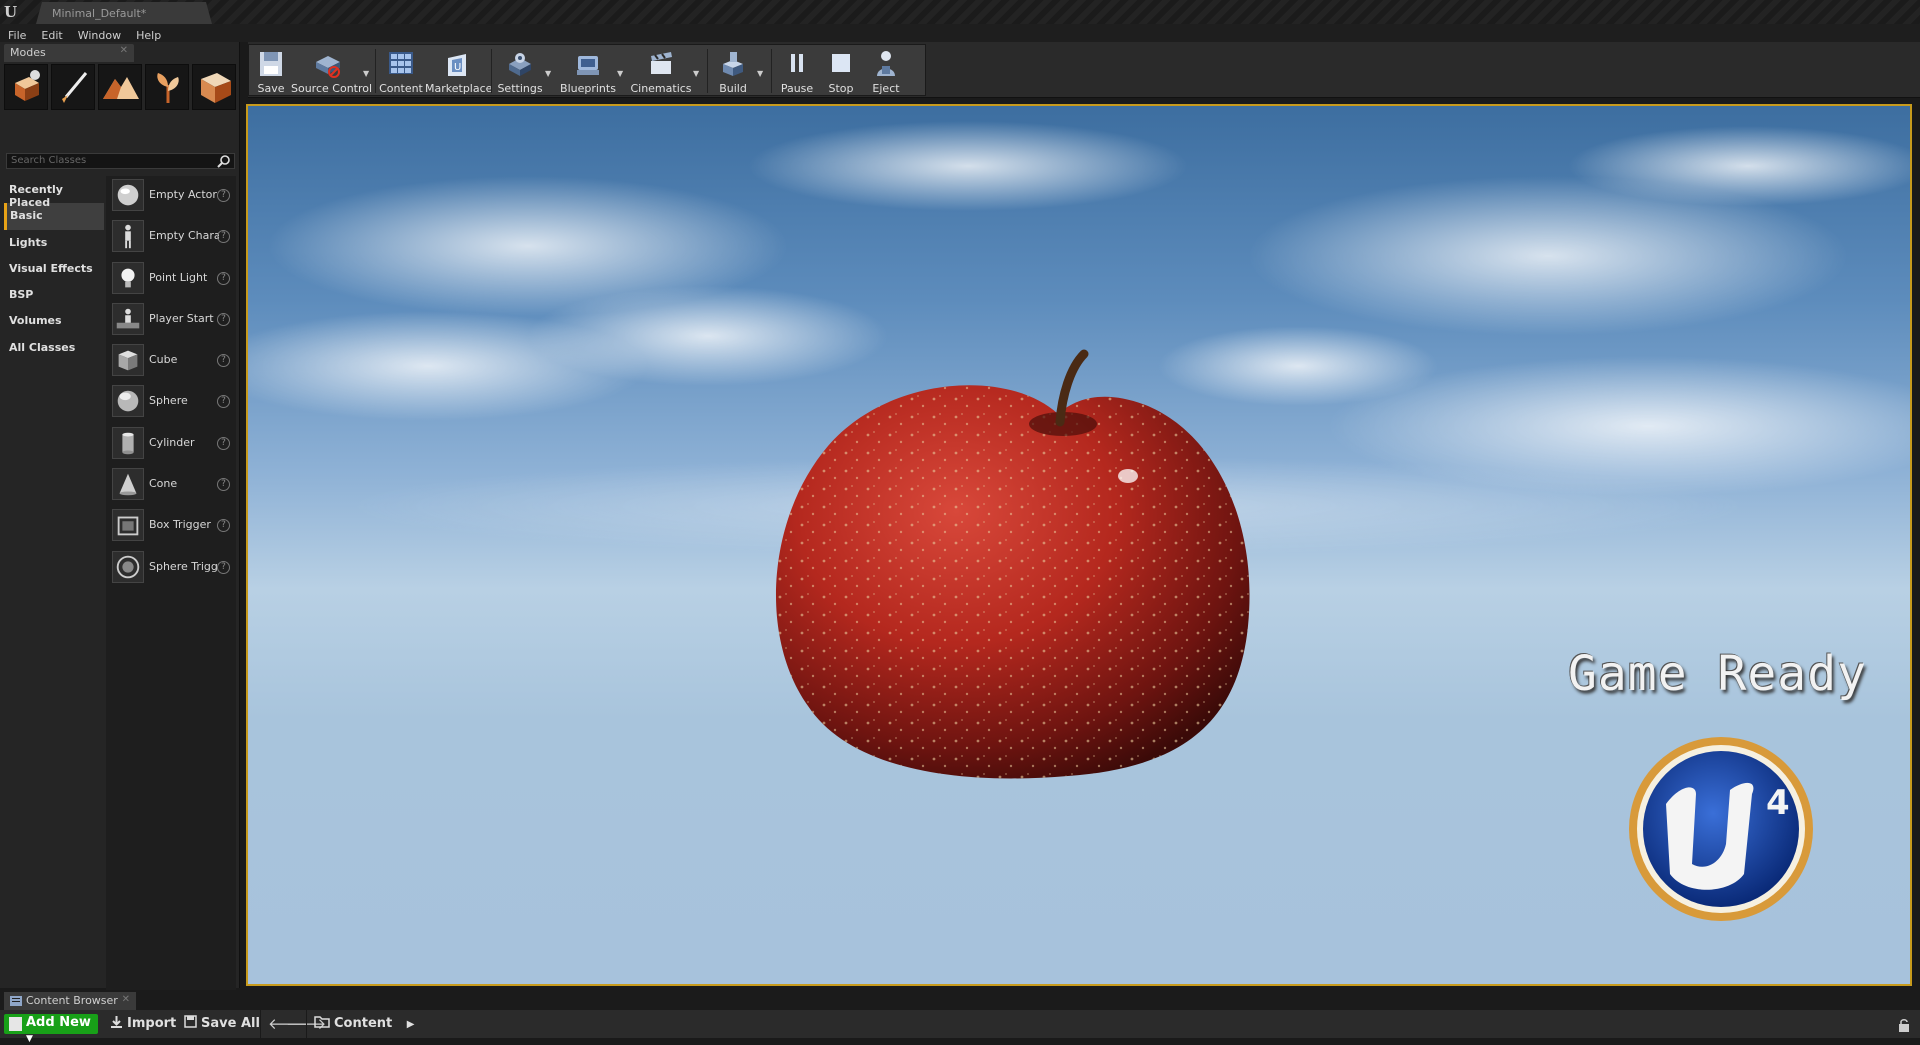 This screenshot has height=1045, width=1920. Describe the element at coordinates (167, 87) in the screenshot. I see `foliage-mode-button` at that location.